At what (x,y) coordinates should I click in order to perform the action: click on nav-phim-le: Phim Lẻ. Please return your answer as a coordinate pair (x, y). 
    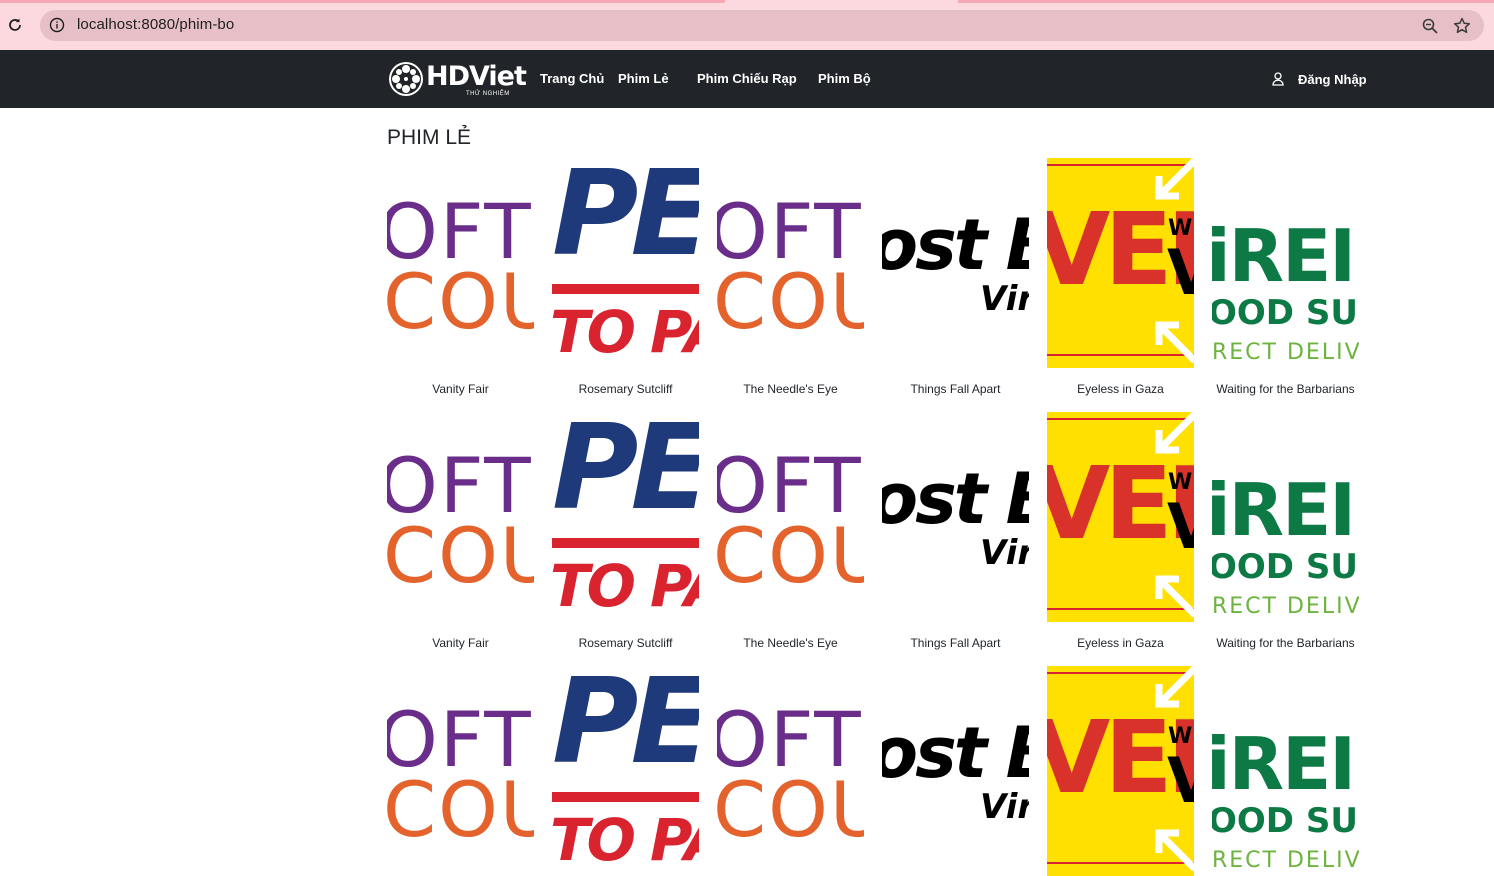
    Looking at the image, I should click on (643, 78).